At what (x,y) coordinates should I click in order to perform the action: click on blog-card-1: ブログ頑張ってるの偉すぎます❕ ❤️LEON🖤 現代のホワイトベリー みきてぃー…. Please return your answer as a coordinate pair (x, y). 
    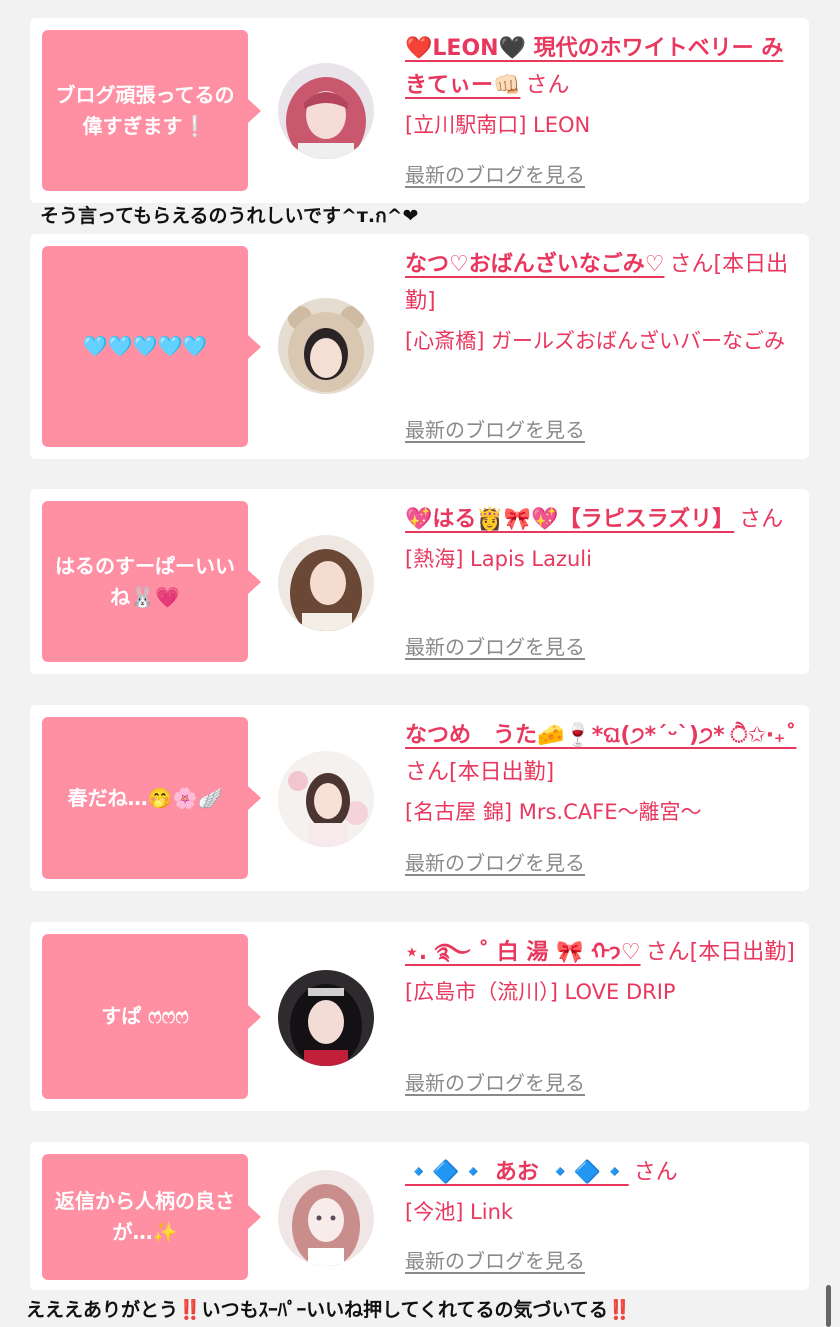
    Looking at the image, I should click on (419, 110).